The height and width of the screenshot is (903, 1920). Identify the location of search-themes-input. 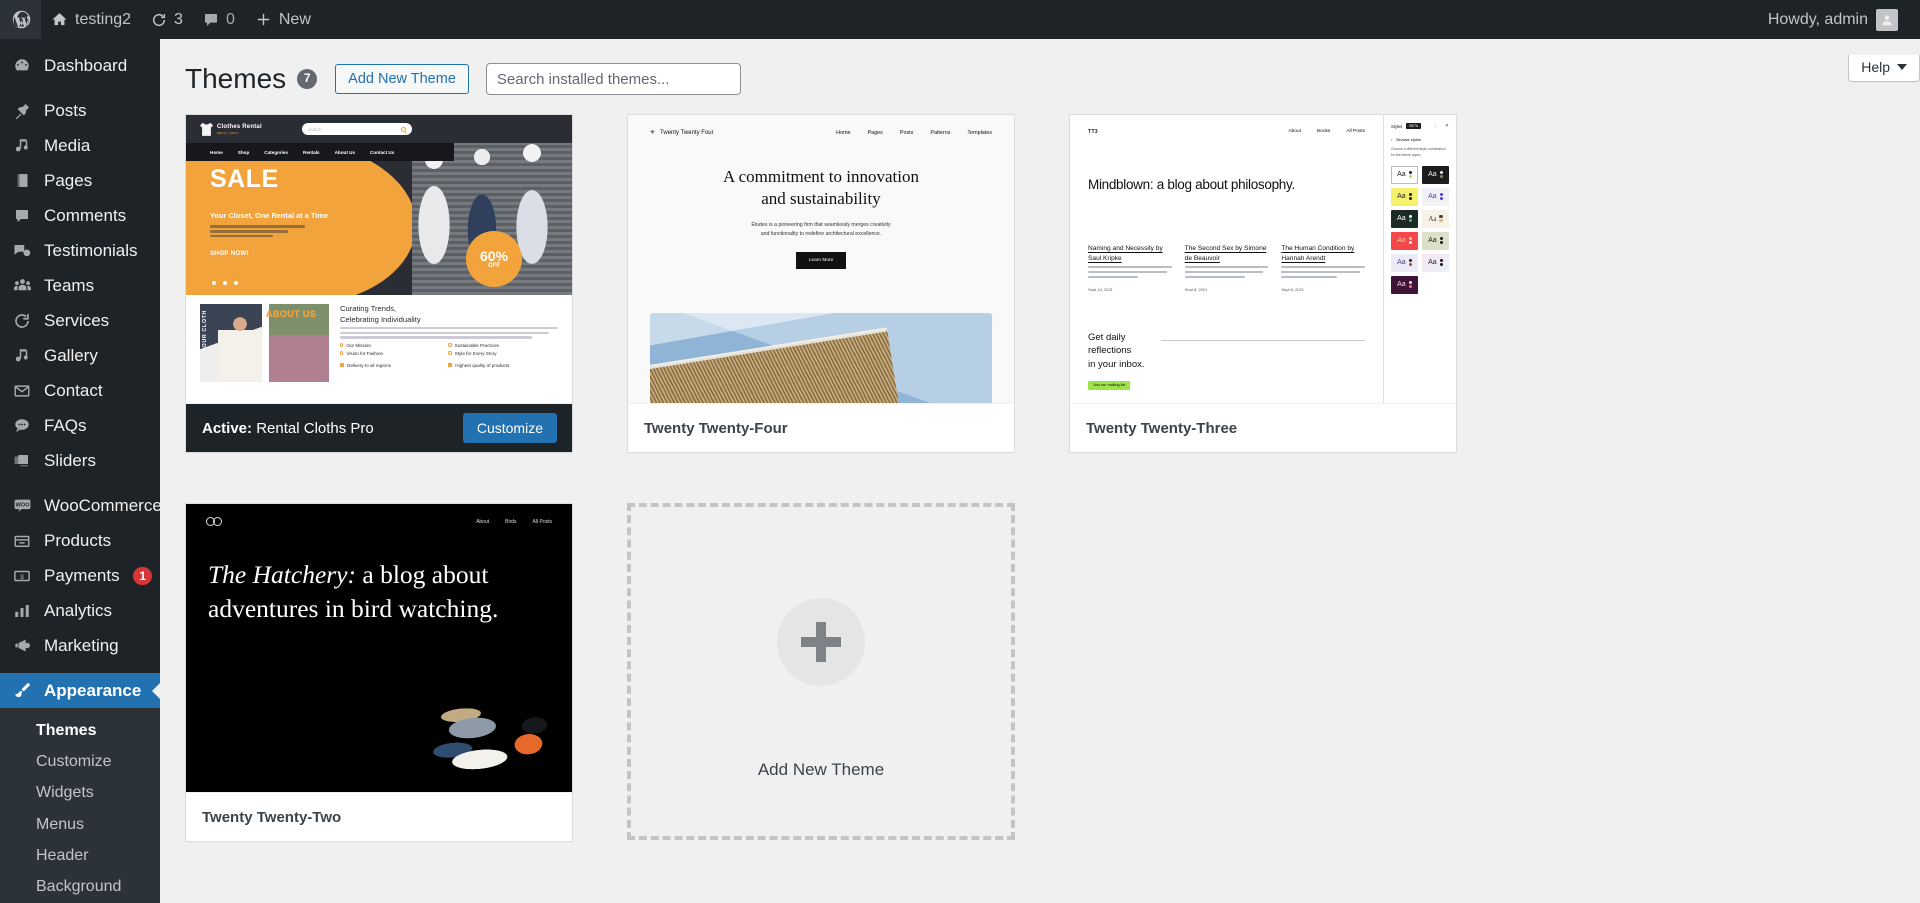
(613, 79).